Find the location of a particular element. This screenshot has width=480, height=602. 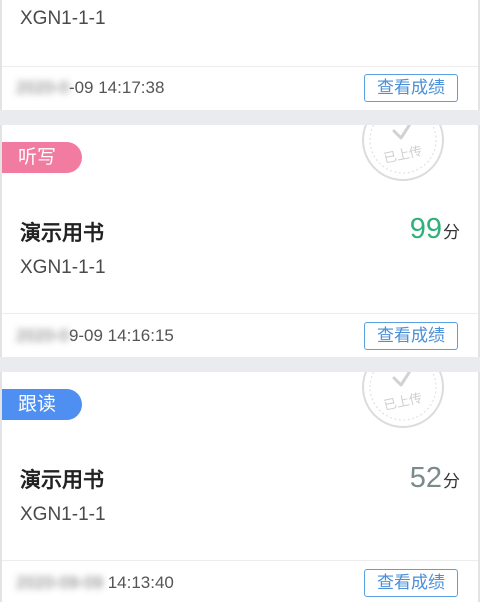

record-time: 2020-09-09 14:16:15 is located at coordinates (95, 336).